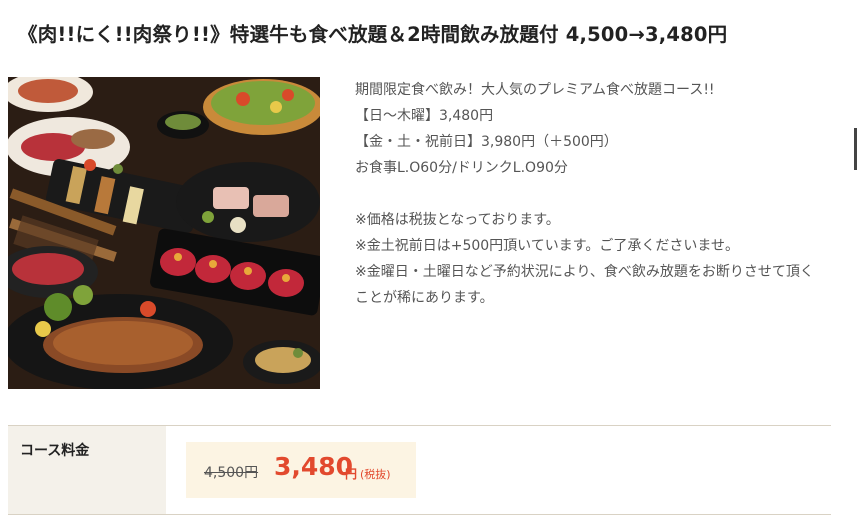 This screenshot has width=858, height=517. I want to click on description-spacer, so click(590, 194).